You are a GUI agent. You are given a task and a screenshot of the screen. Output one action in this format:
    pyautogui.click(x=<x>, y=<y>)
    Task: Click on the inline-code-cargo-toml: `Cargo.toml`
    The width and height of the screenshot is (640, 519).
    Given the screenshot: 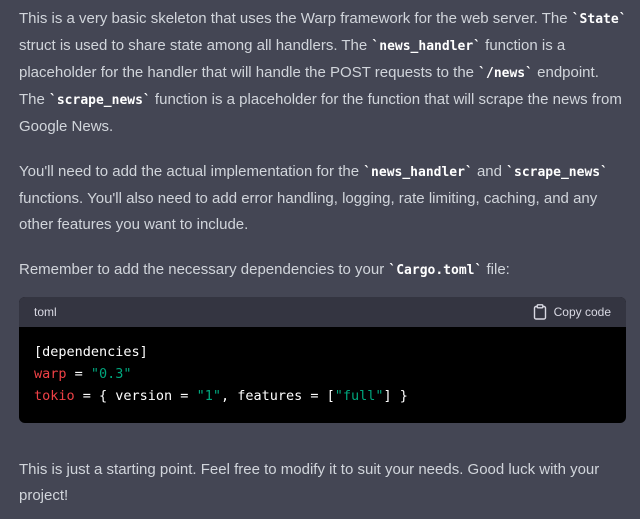 What is the action you would take?
    pyautogui.click(x=435, y=270)
    